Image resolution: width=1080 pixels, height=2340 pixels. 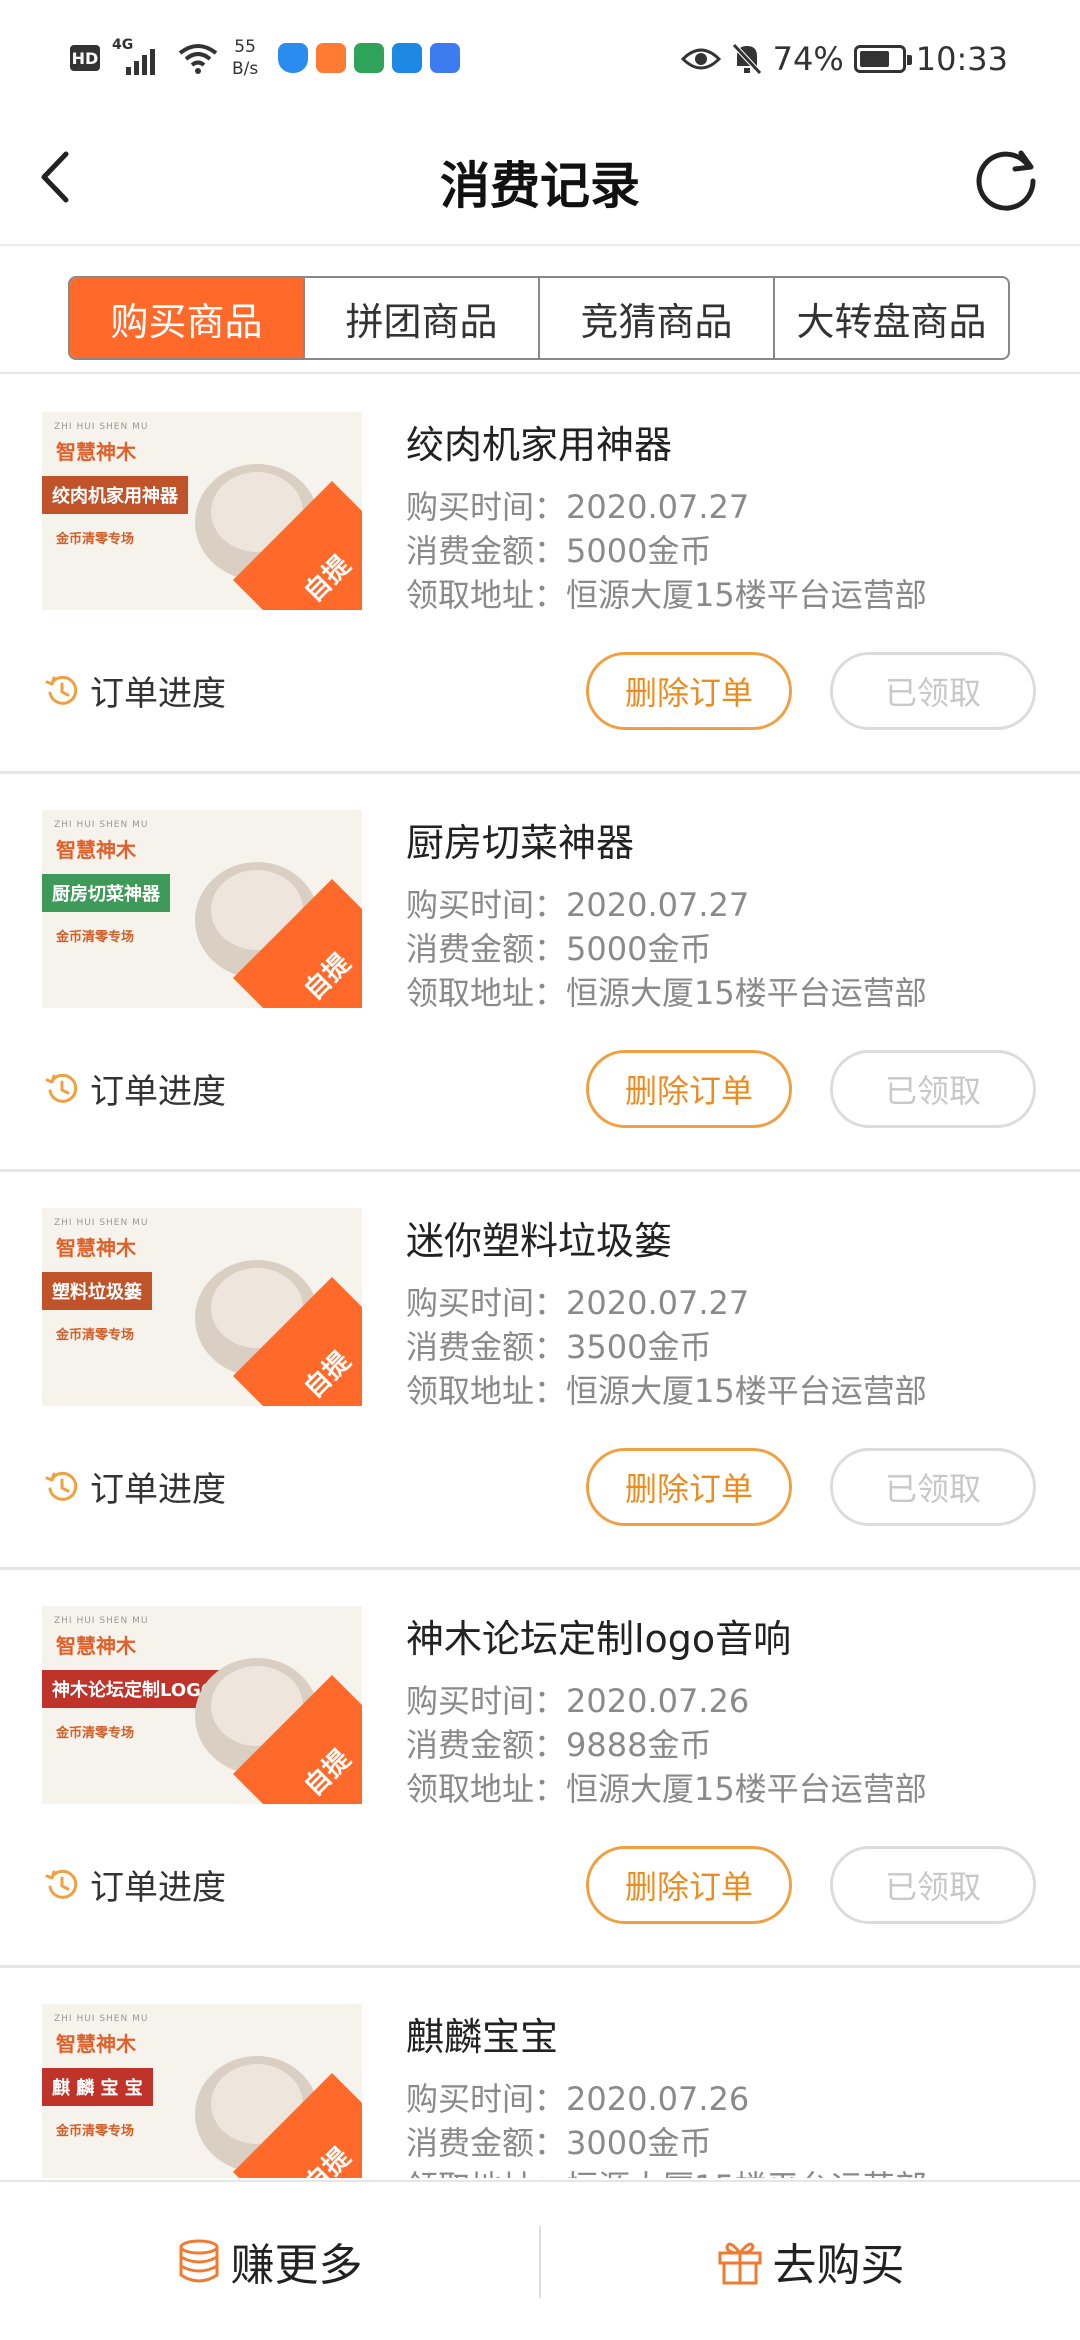 I want to click on green-app-icon, so click(x=369, y=58).